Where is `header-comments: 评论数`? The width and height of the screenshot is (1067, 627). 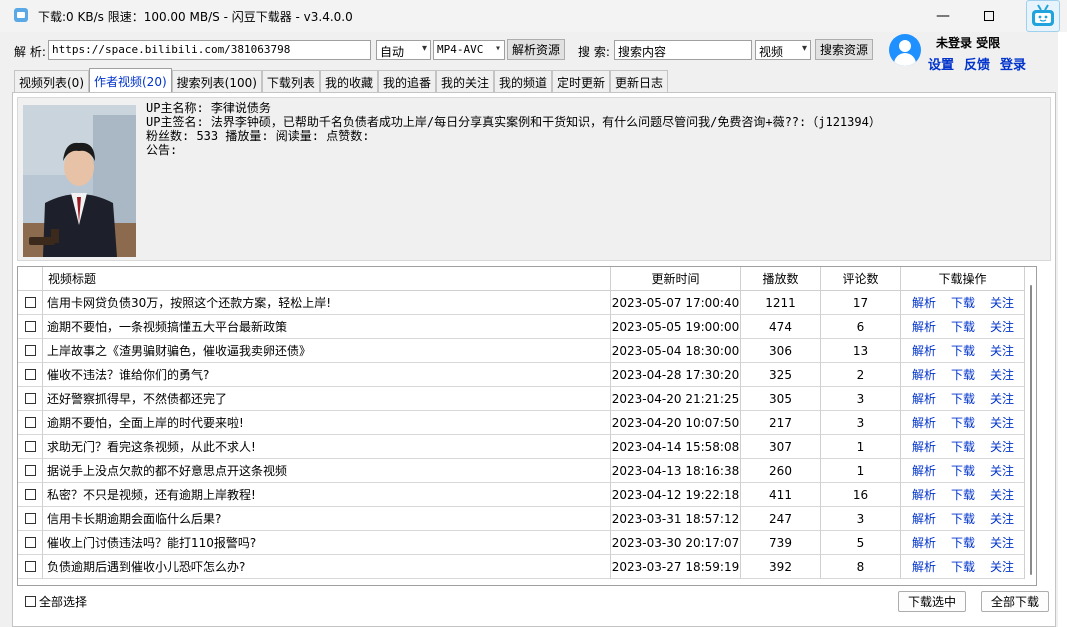 header-comments: 评论数 is located at coordinates (861, 279).